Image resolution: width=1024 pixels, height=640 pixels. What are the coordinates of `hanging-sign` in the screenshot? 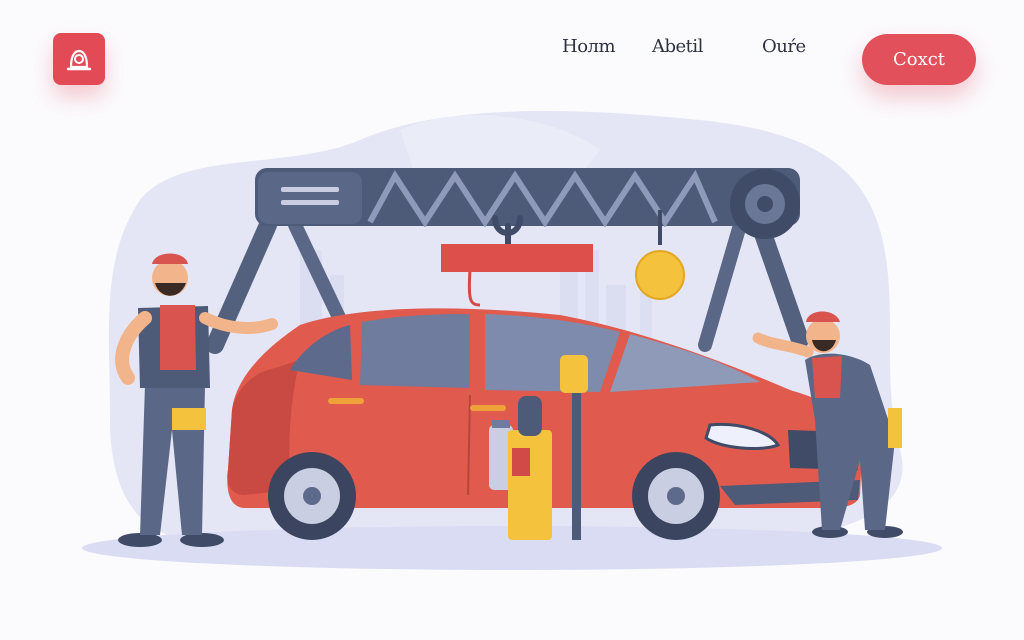 It's located at (517, 258).